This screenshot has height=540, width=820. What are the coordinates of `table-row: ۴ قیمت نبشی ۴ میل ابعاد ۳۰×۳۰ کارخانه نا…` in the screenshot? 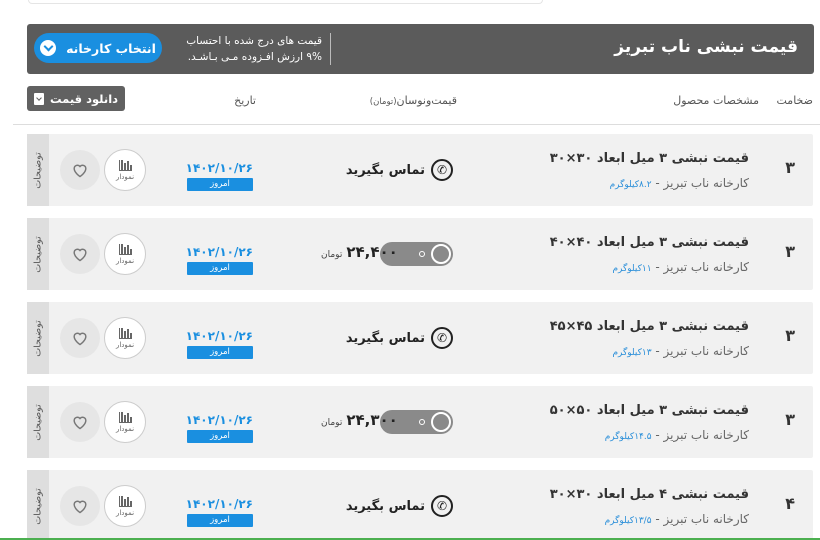 It's located at (420, 505).